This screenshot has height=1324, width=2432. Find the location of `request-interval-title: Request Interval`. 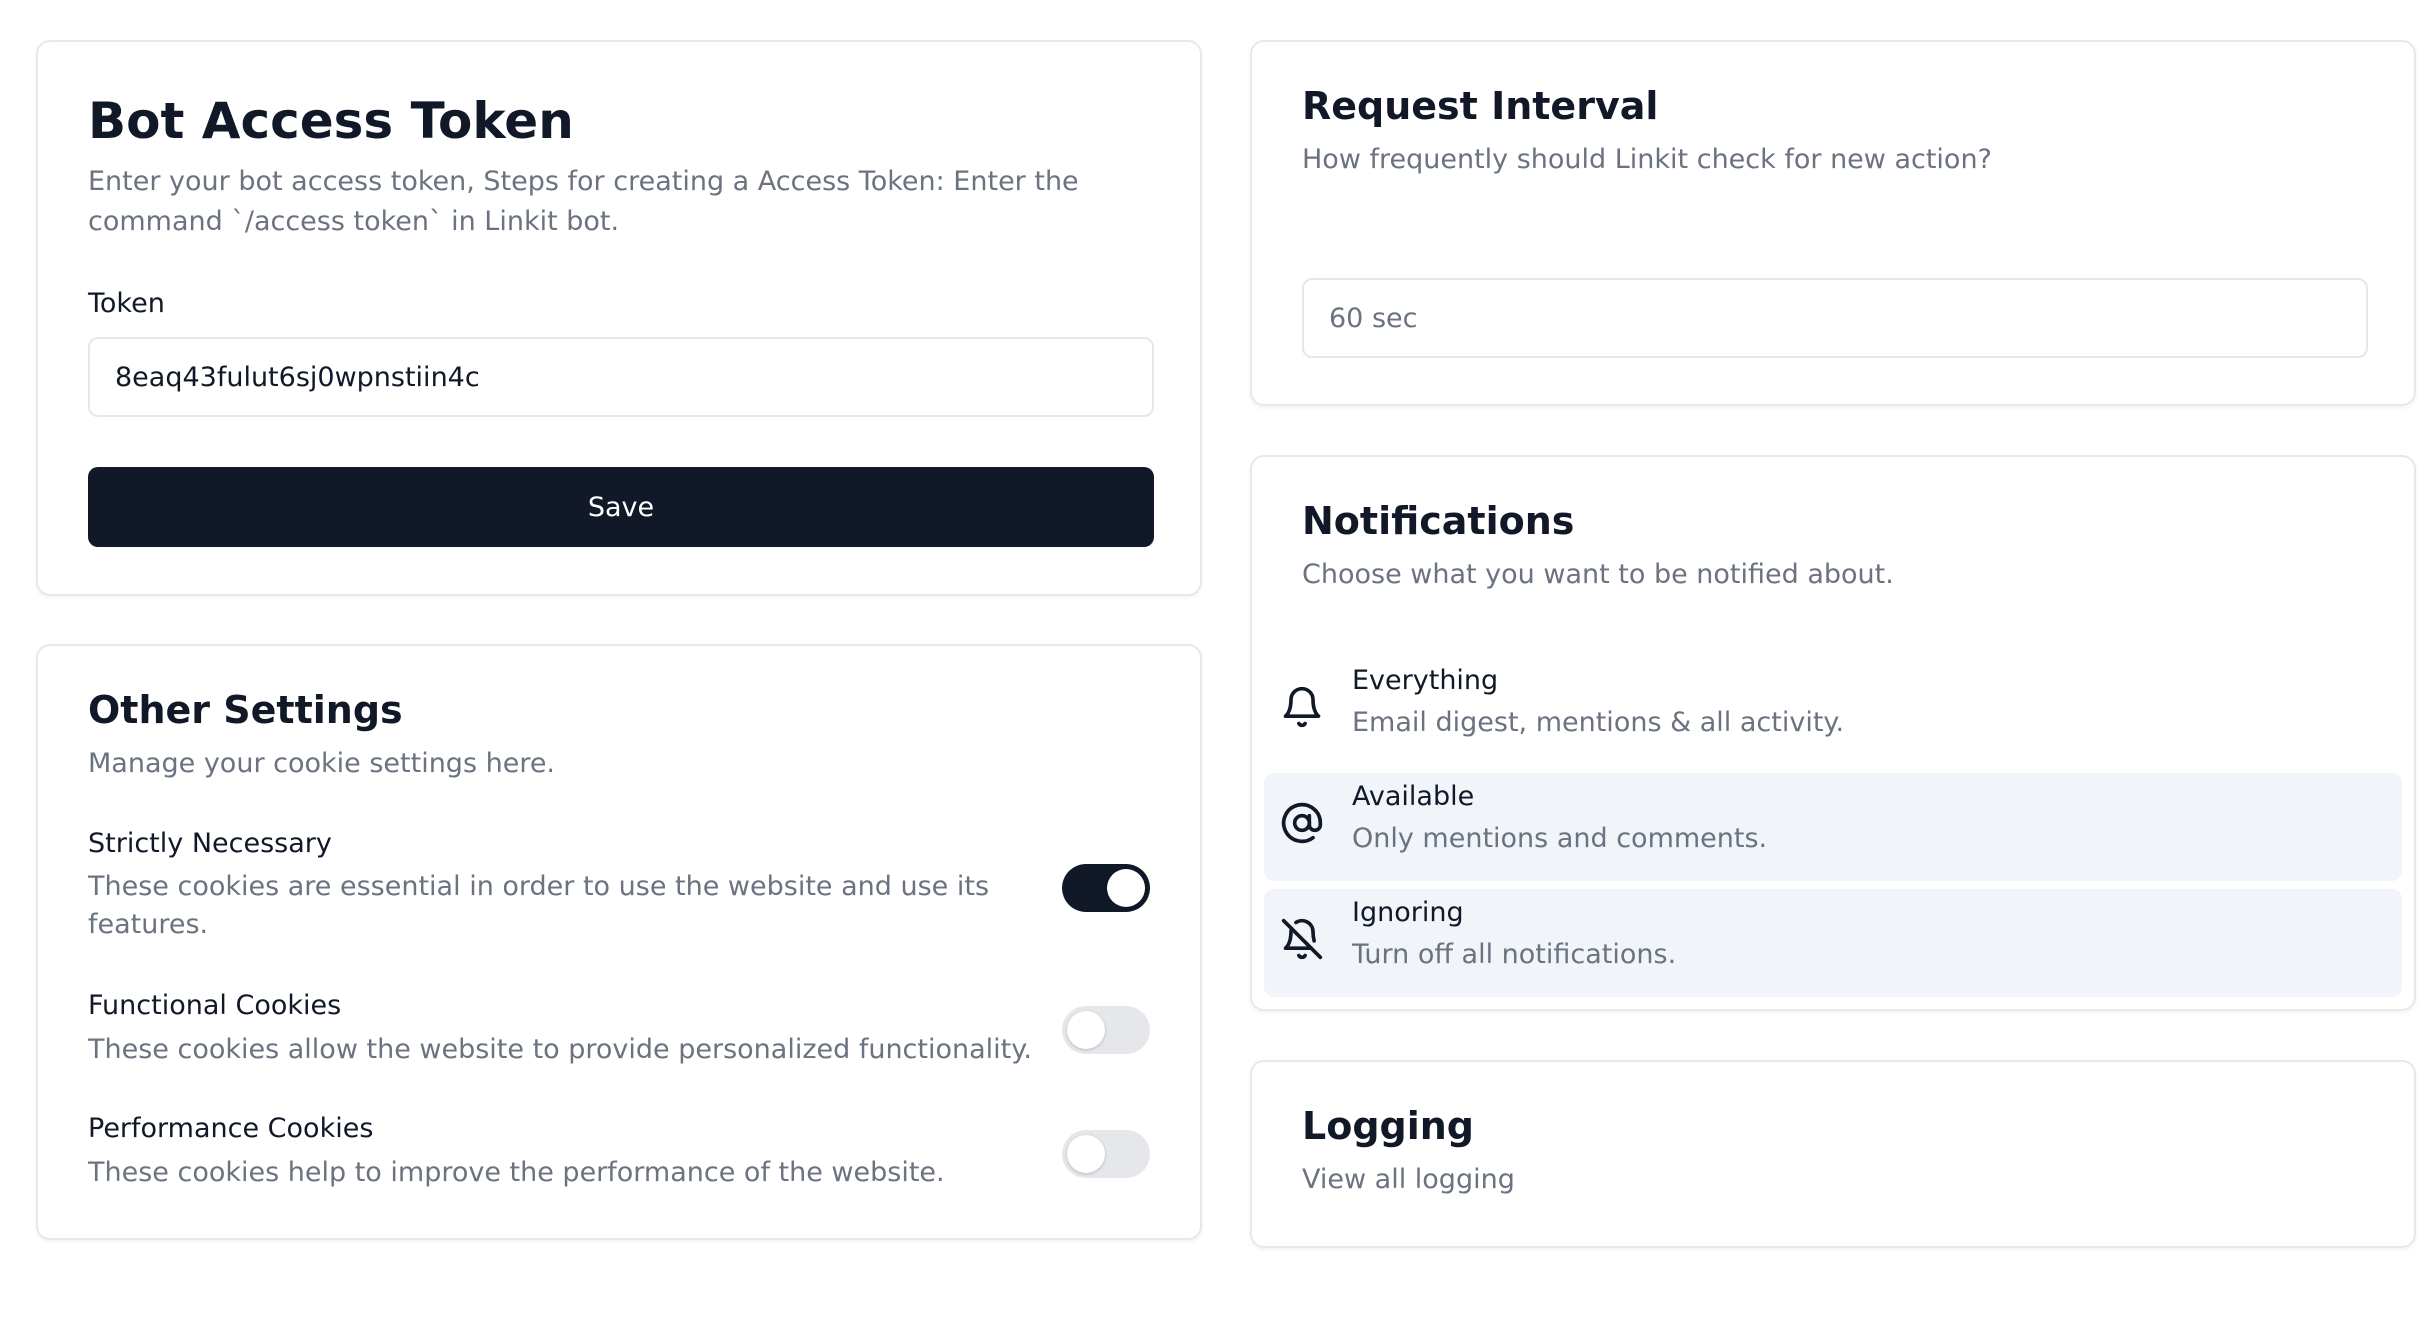

request-interval-title: Request Interval is located at coordinates (1480, 106).